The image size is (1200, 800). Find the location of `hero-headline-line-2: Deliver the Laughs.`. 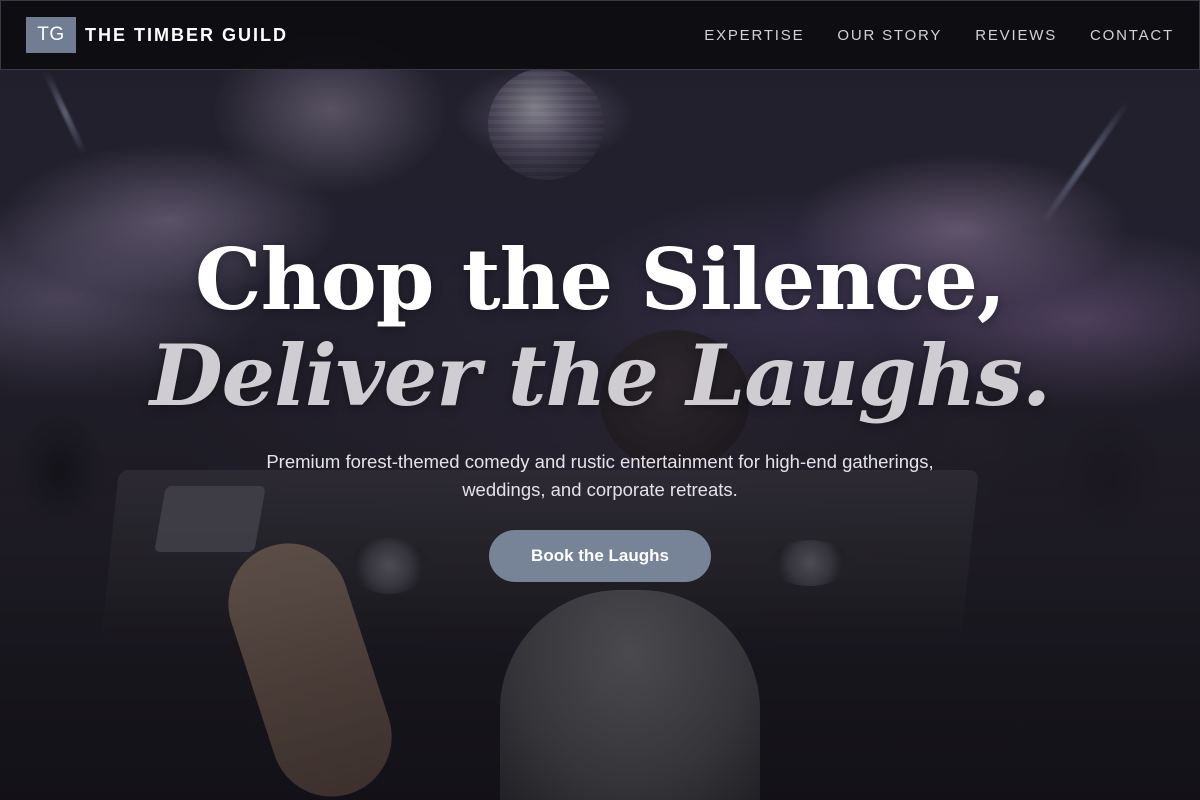

hero-headline-line-2: Deliver the Laughs. is located at coordinates (600, 375).